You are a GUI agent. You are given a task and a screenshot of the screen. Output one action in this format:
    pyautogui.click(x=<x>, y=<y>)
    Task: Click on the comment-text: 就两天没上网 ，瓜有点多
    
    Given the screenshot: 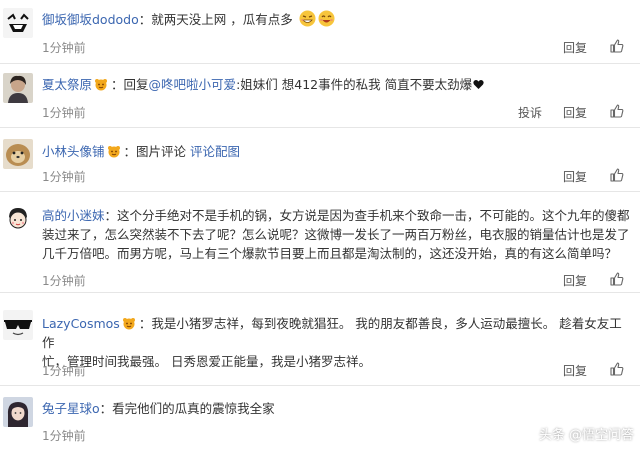 What is the action you would take?
    pyautogui.click(x=222, y=19)
    